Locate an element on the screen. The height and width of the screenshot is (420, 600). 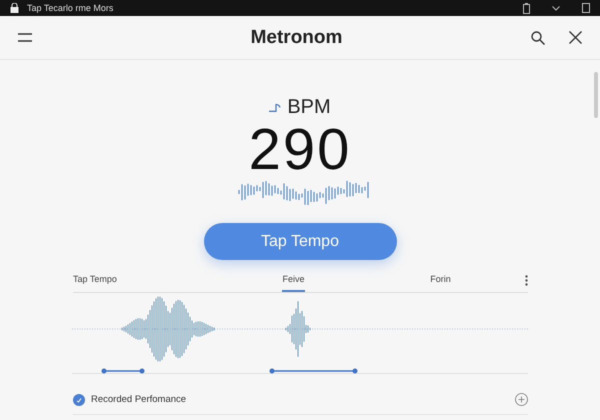
close-icon is located at coordinates (575, 37).